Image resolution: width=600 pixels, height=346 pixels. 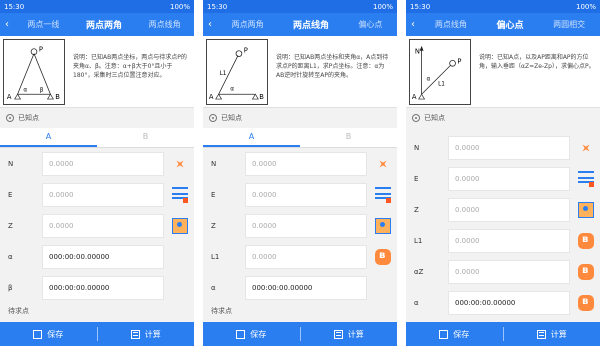 I want to click on beta-input: 000:00:00.00000, so click(x=103, y=287).